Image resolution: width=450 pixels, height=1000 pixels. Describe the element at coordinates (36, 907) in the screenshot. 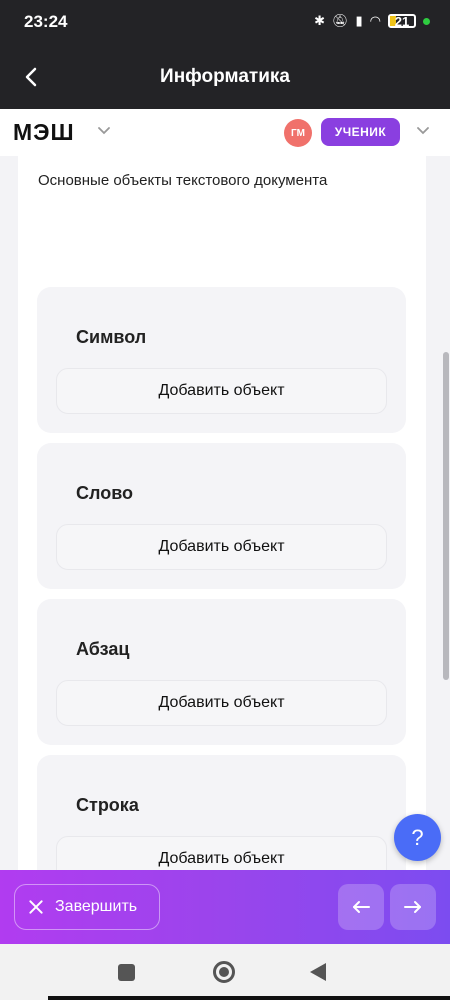

I see `close-icon` at that location.